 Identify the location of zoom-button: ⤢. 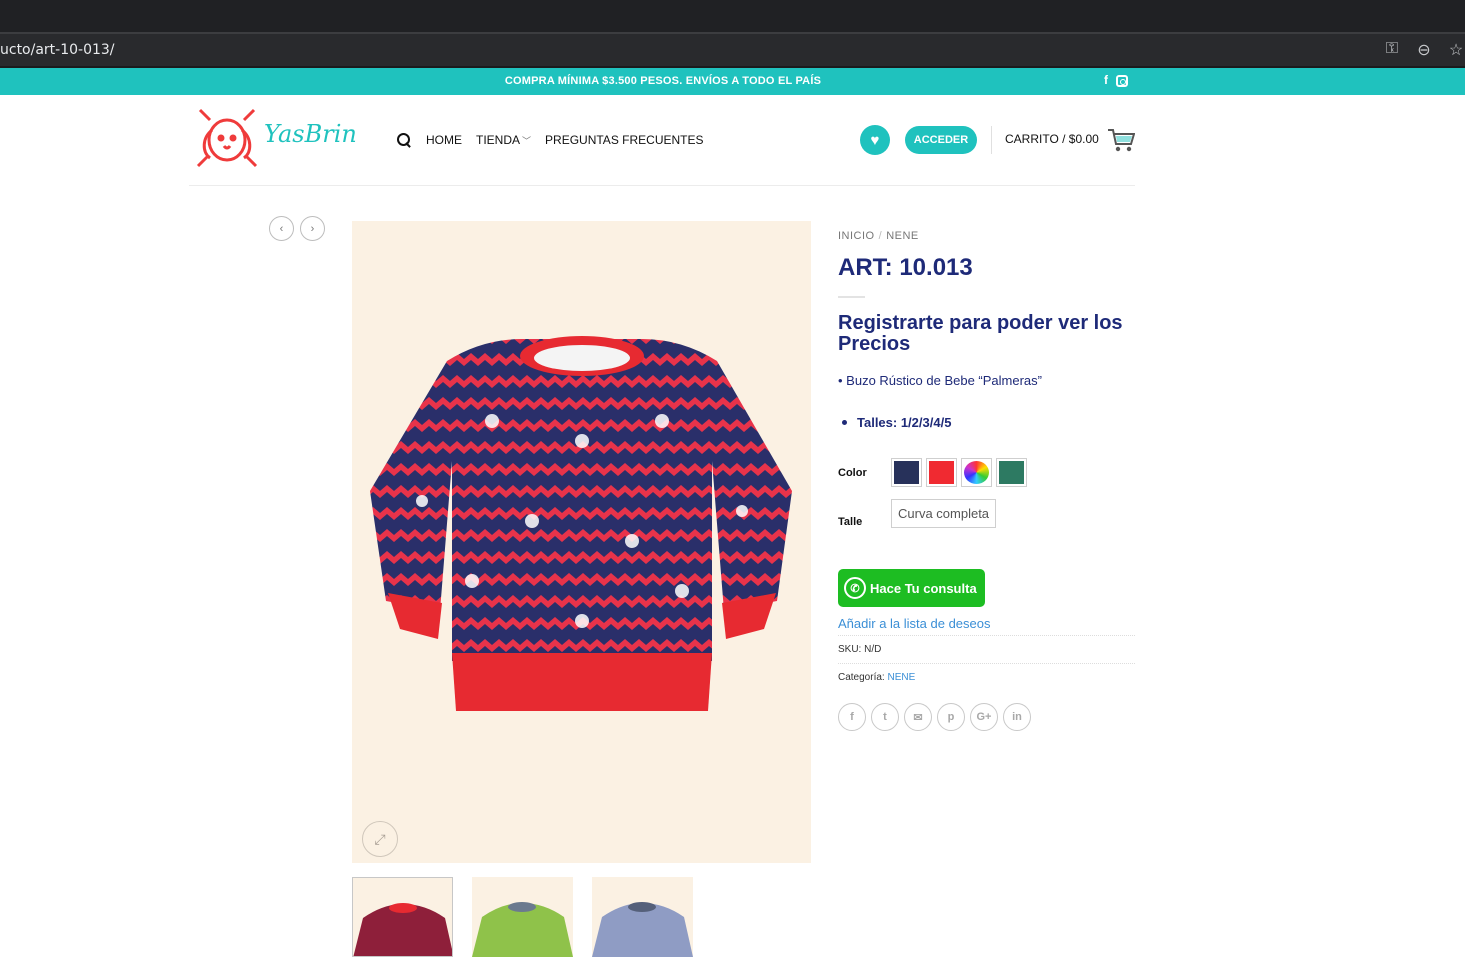
(380, 839).